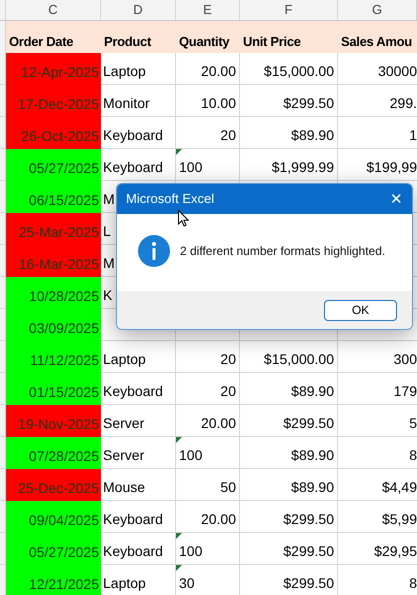 The width and height of the screenshot is (417, 595). Describe the element at coordinates (126, 103) in the screenshot. I see `table-cell-text: Monitor` at that location.